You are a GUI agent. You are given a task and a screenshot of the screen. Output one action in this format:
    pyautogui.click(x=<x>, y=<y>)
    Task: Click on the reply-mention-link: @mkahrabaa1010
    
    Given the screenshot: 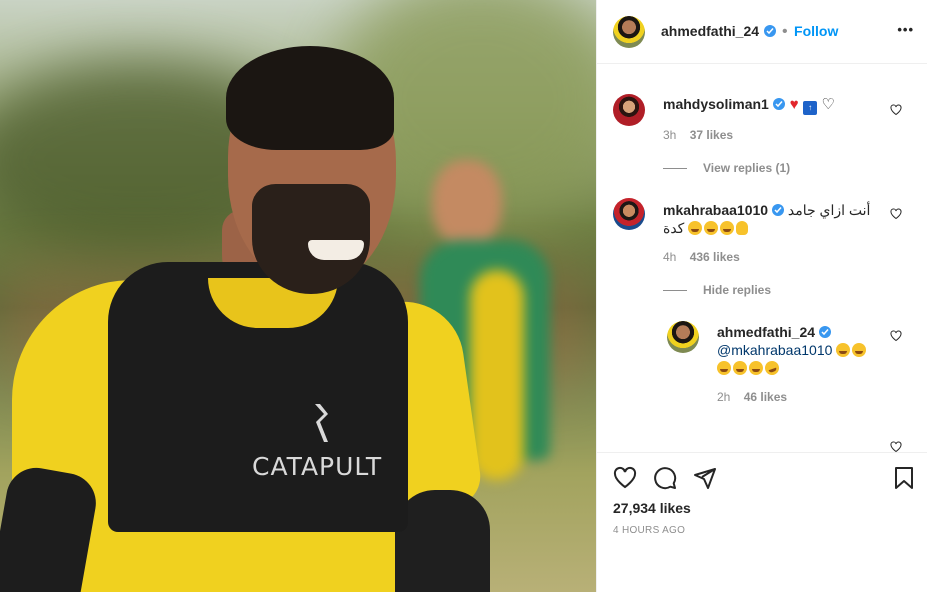 What is the action you would take?
    pyautogui.click(x=774, y=350)
    